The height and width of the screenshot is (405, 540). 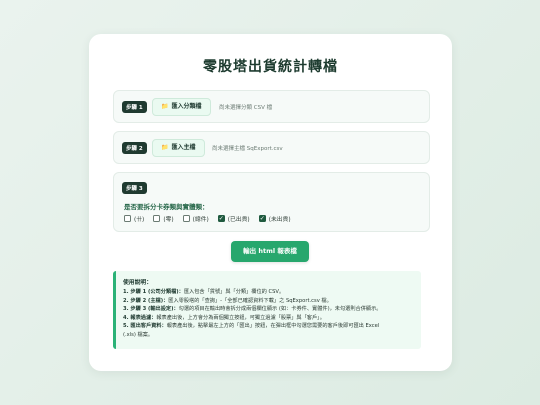 I want to click on step-1-panel: 步驟 1 📁 匯入分類檔 尚未選擇分類 CSV 檔, so click(x=271, y=106).